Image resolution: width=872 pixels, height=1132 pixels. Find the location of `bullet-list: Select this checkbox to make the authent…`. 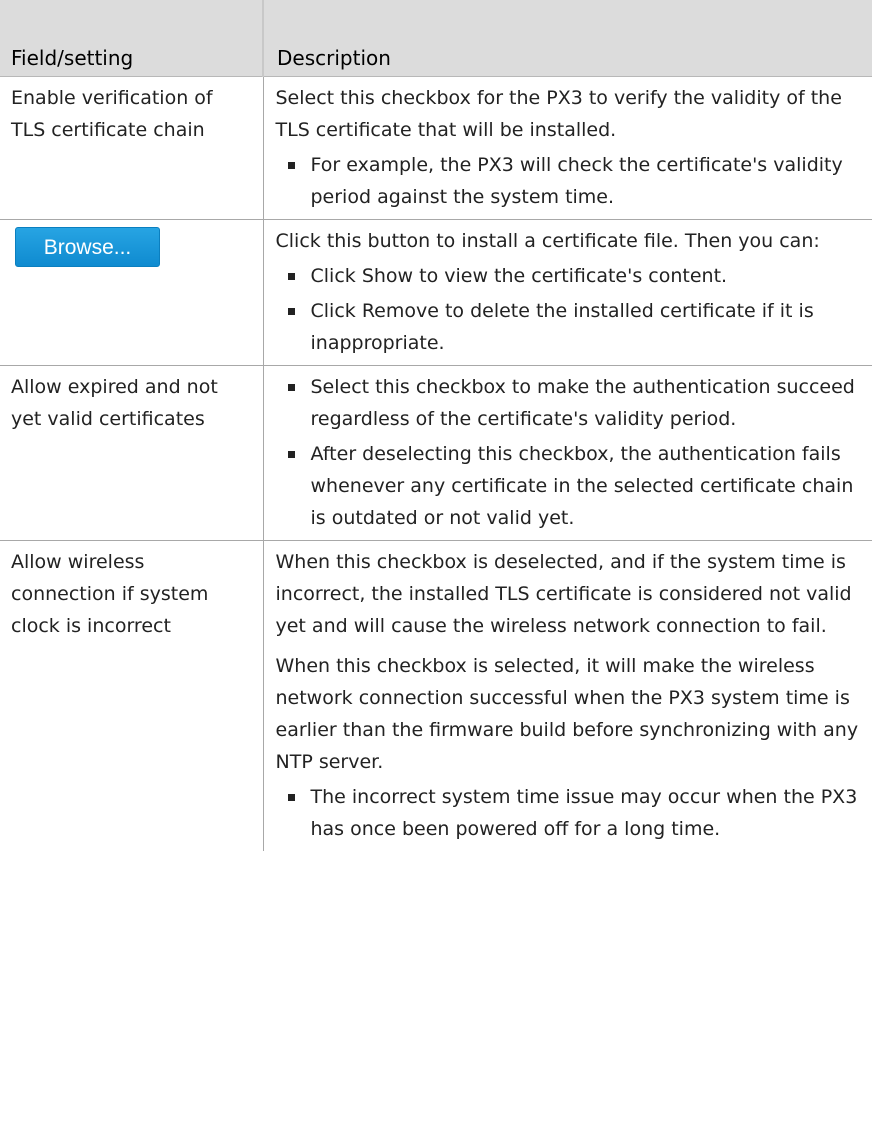

bullet-list: Select this checkbox to make the authent… is located at coordinates (570, 452).